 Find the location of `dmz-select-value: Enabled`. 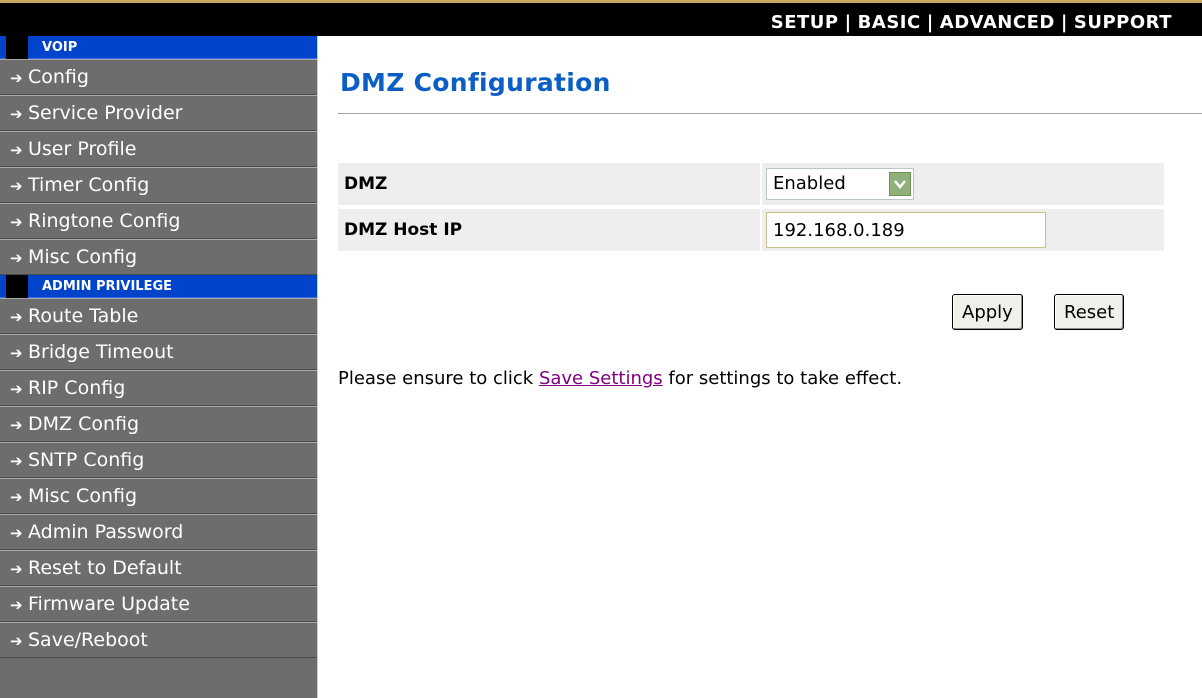

dmz-select-value: Enabled is located at coordinates (809, 183).